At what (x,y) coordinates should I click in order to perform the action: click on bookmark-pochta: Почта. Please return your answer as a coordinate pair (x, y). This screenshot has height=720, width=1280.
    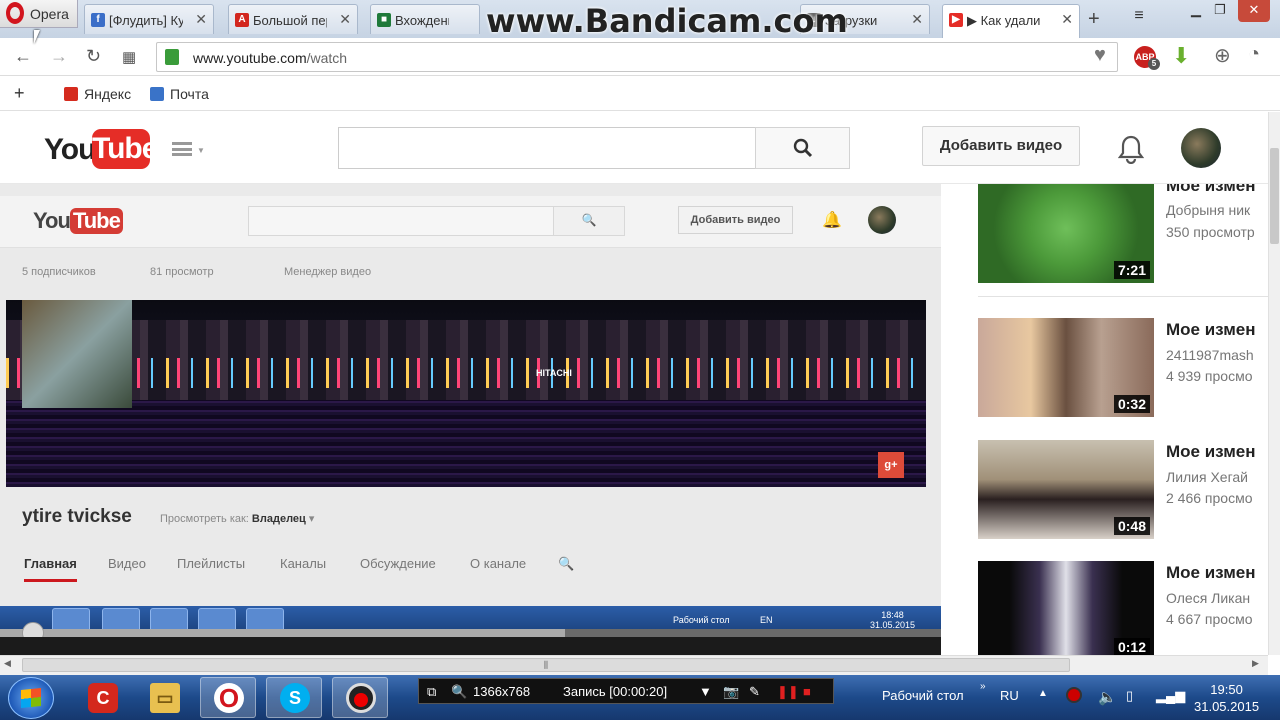
    Looking at the image, I should click on (179, 94).